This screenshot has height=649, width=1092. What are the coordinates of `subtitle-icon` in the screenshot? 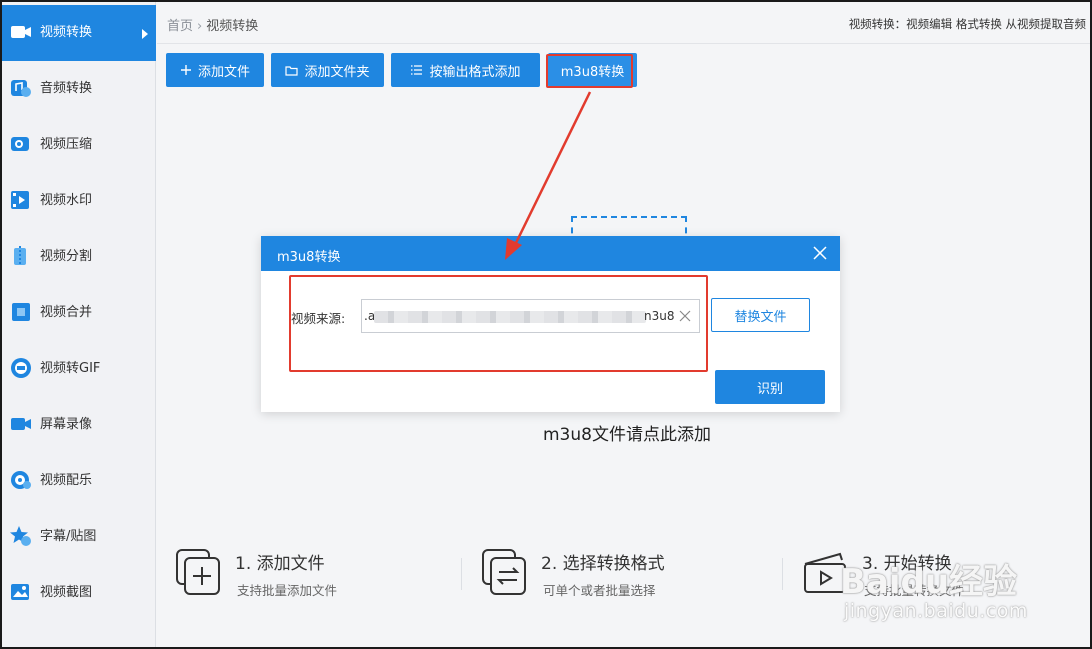 It's located at (20, 536).